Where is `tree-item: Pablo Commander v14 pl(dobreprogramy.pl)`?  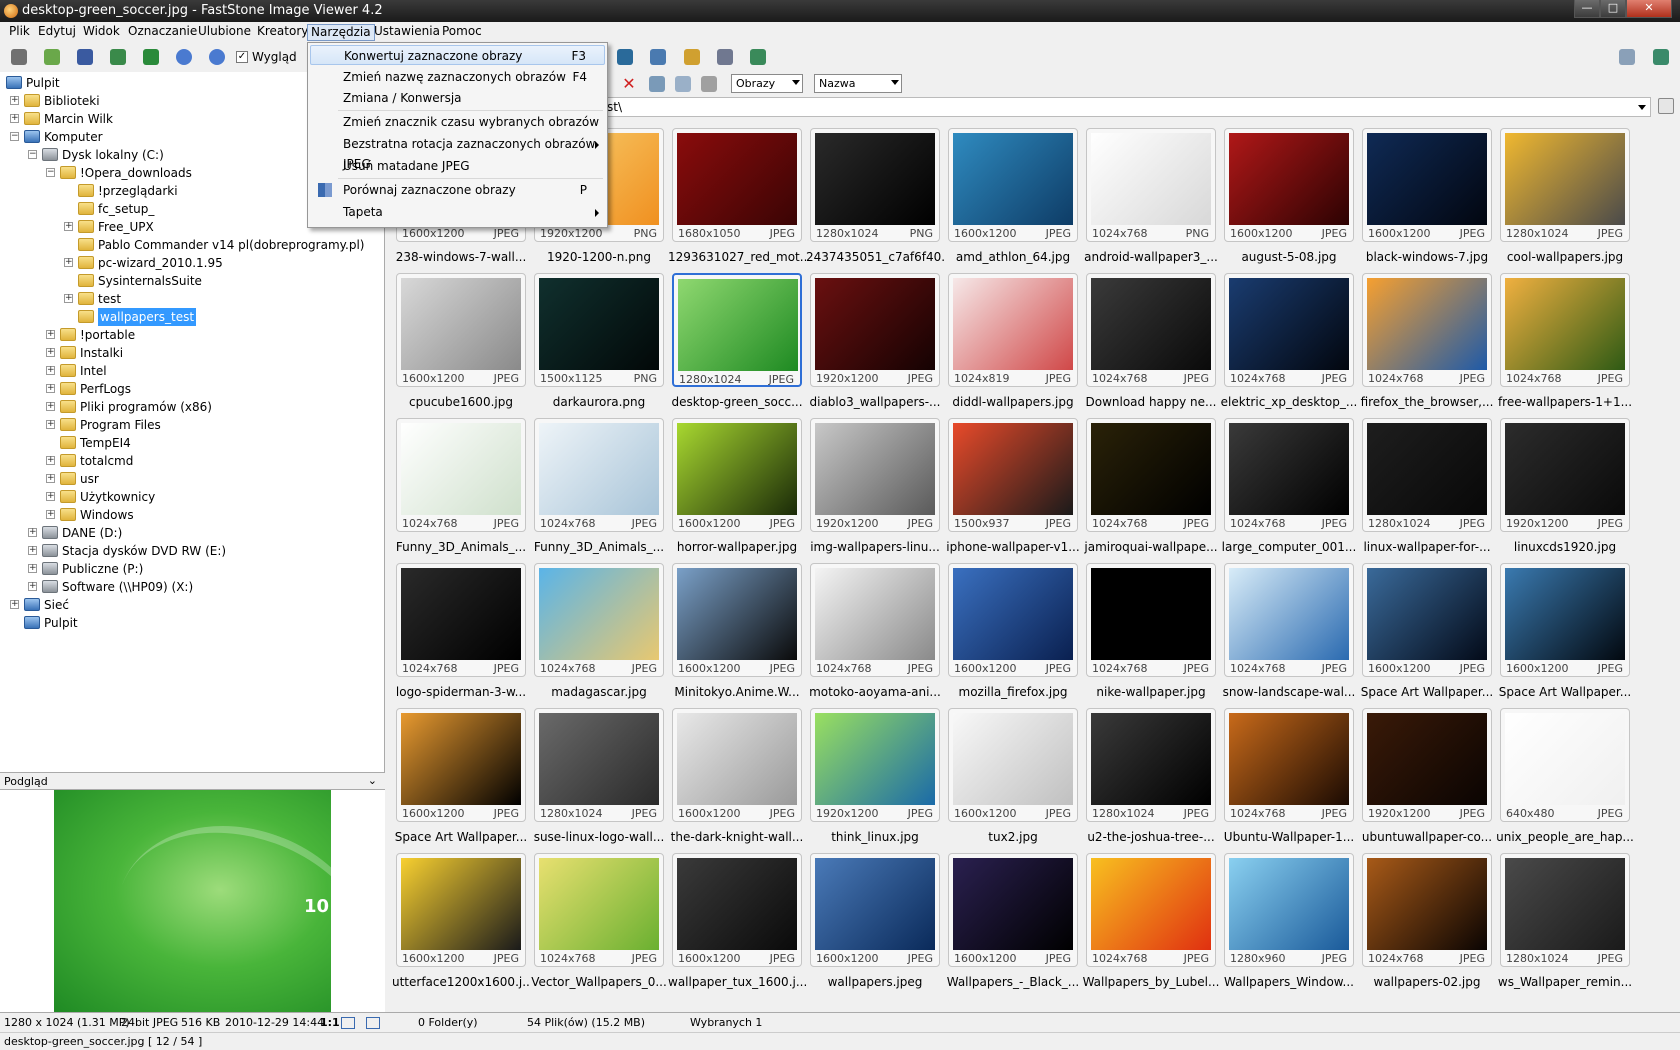
tree-item: Pablo Commander v14 pl(dobreprogramy.pl) is located at coordinates (190, 245).